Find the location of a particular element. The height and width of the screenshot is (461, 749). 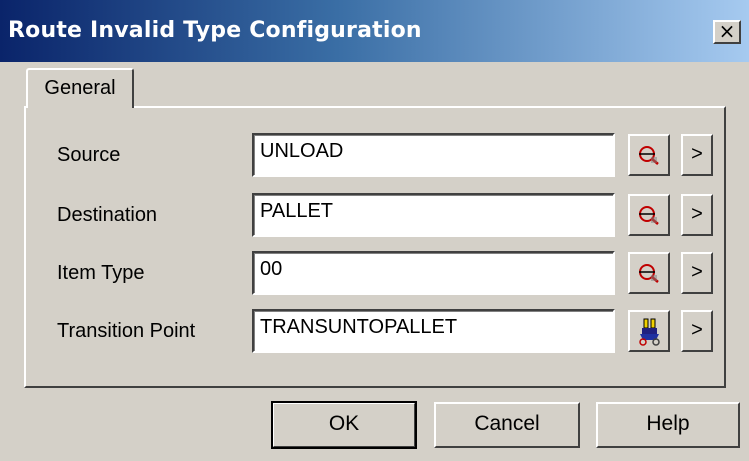

destination-lookup-button is located at coordinates (649, 215).